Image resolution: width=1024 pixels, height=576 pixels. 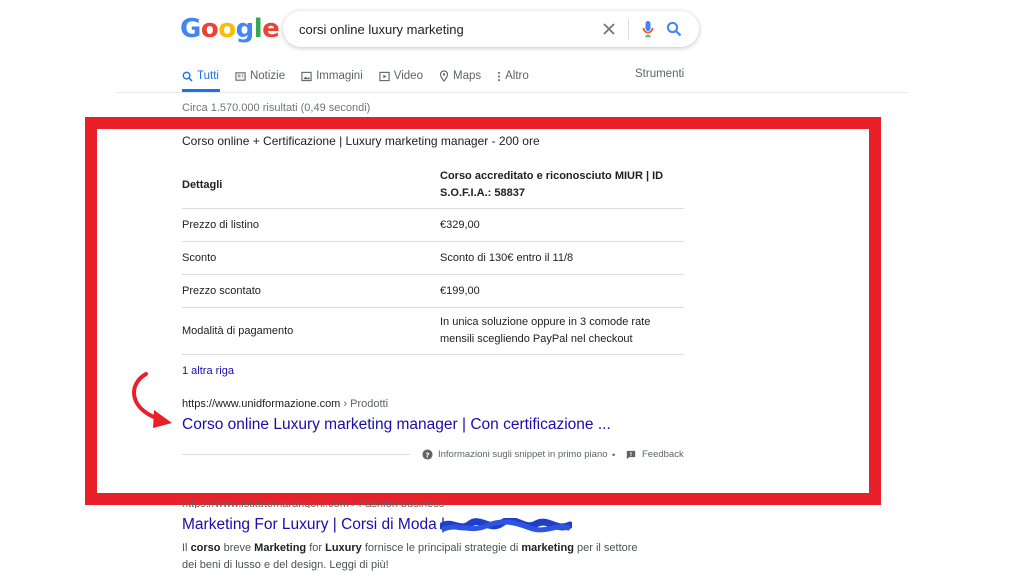 I want to click on tab-label: Altro, so click(x=517, y=76).